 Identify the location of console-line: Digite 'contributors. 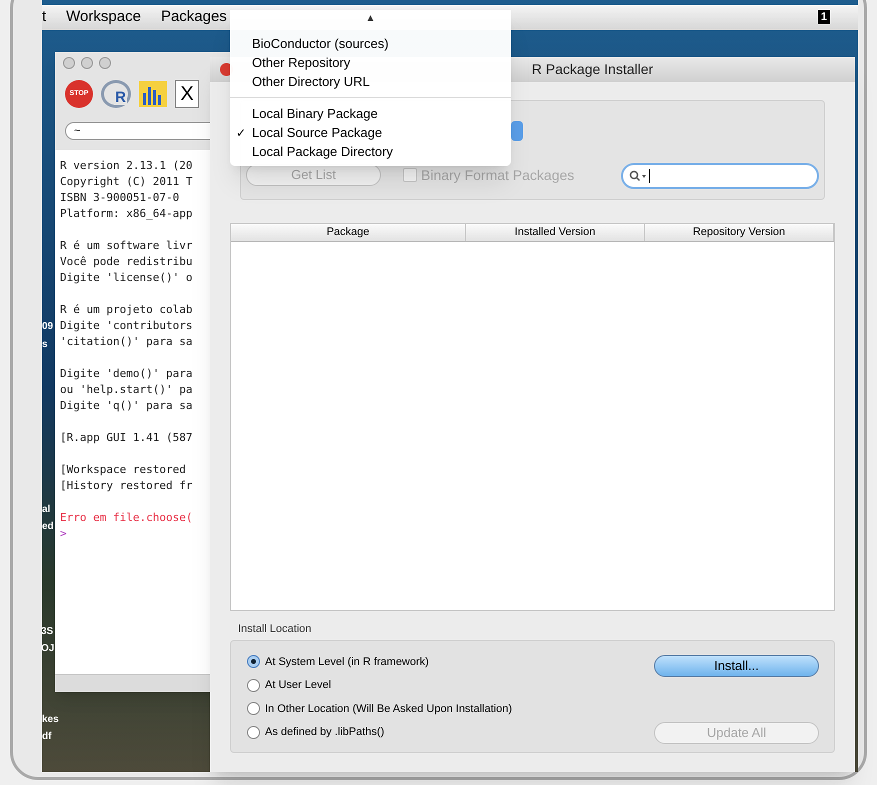
(126, 326).